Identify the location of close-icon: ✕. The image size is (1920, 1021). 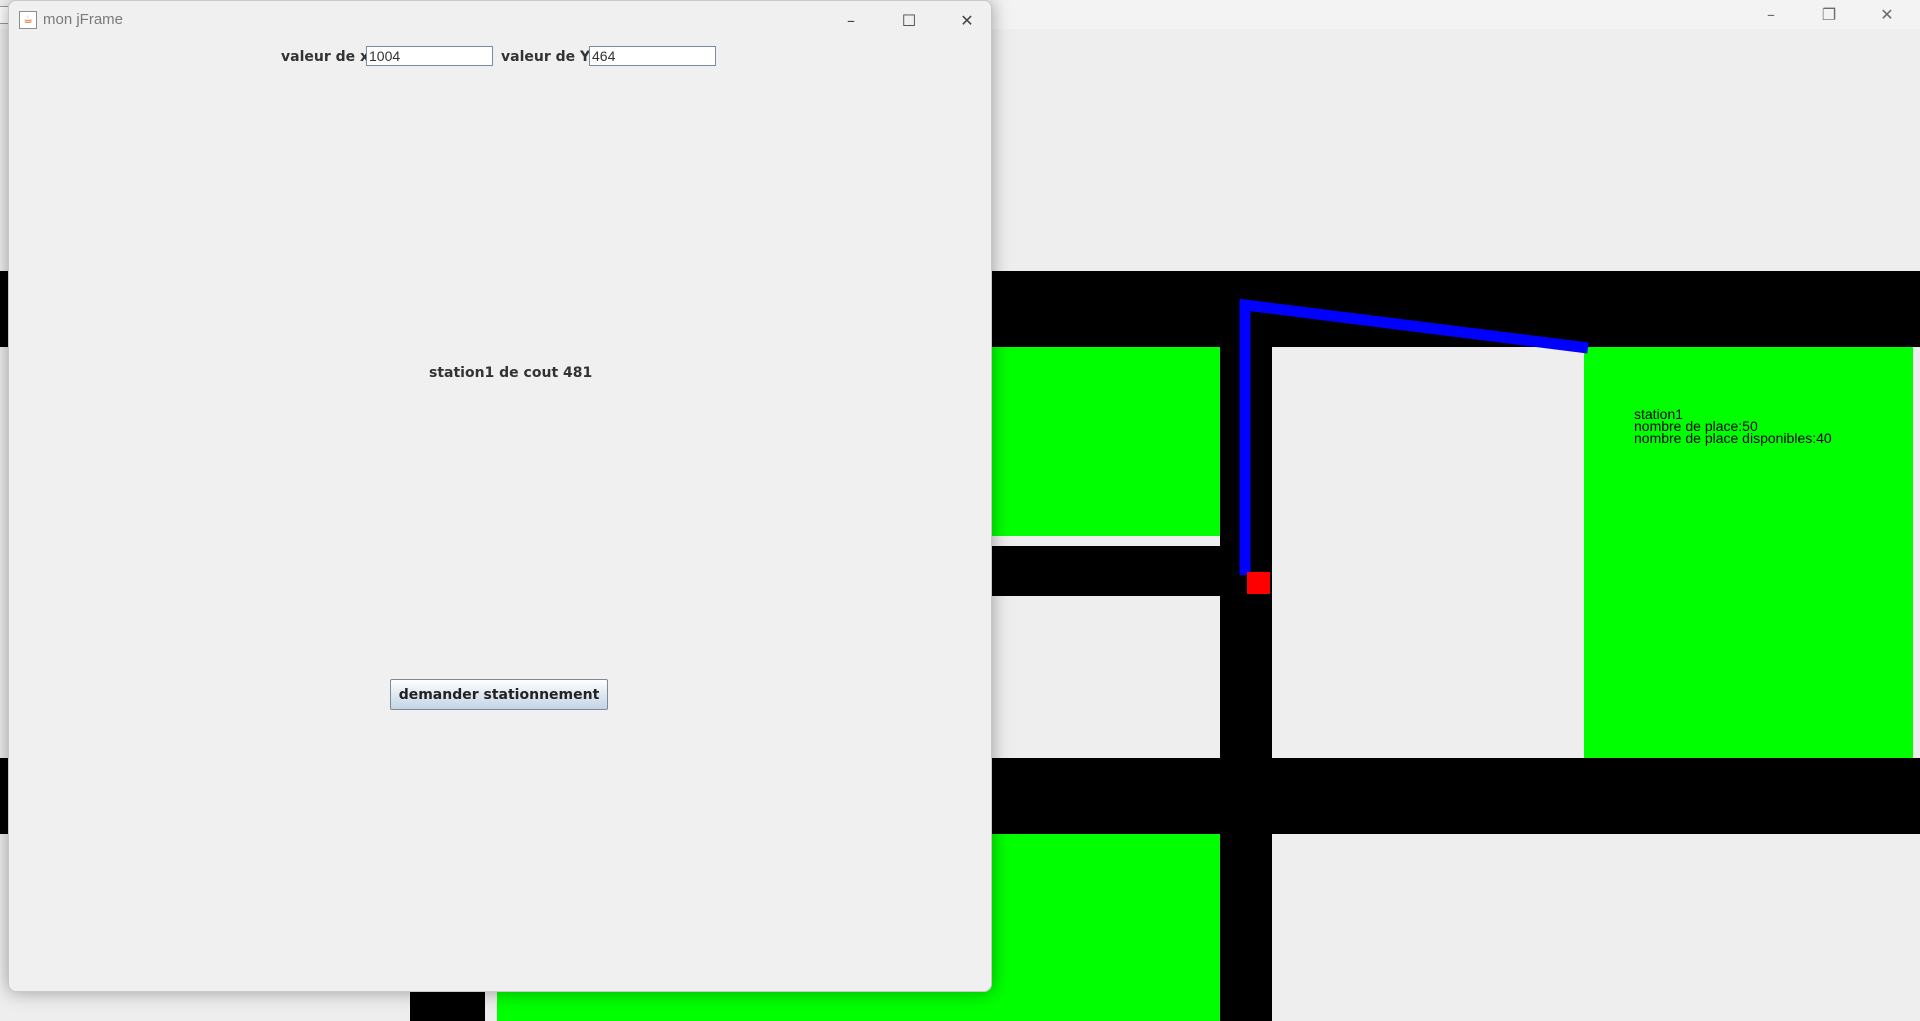
(964, 20).